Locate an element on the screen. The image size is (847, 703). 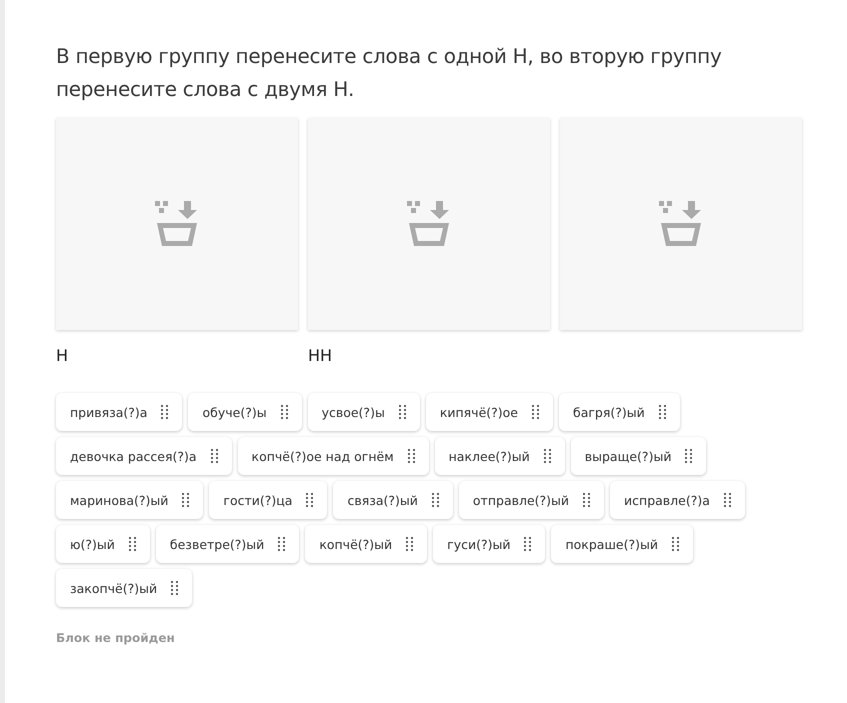
word-chip: кипячё(?)ое is located at coordinates (489, 412).